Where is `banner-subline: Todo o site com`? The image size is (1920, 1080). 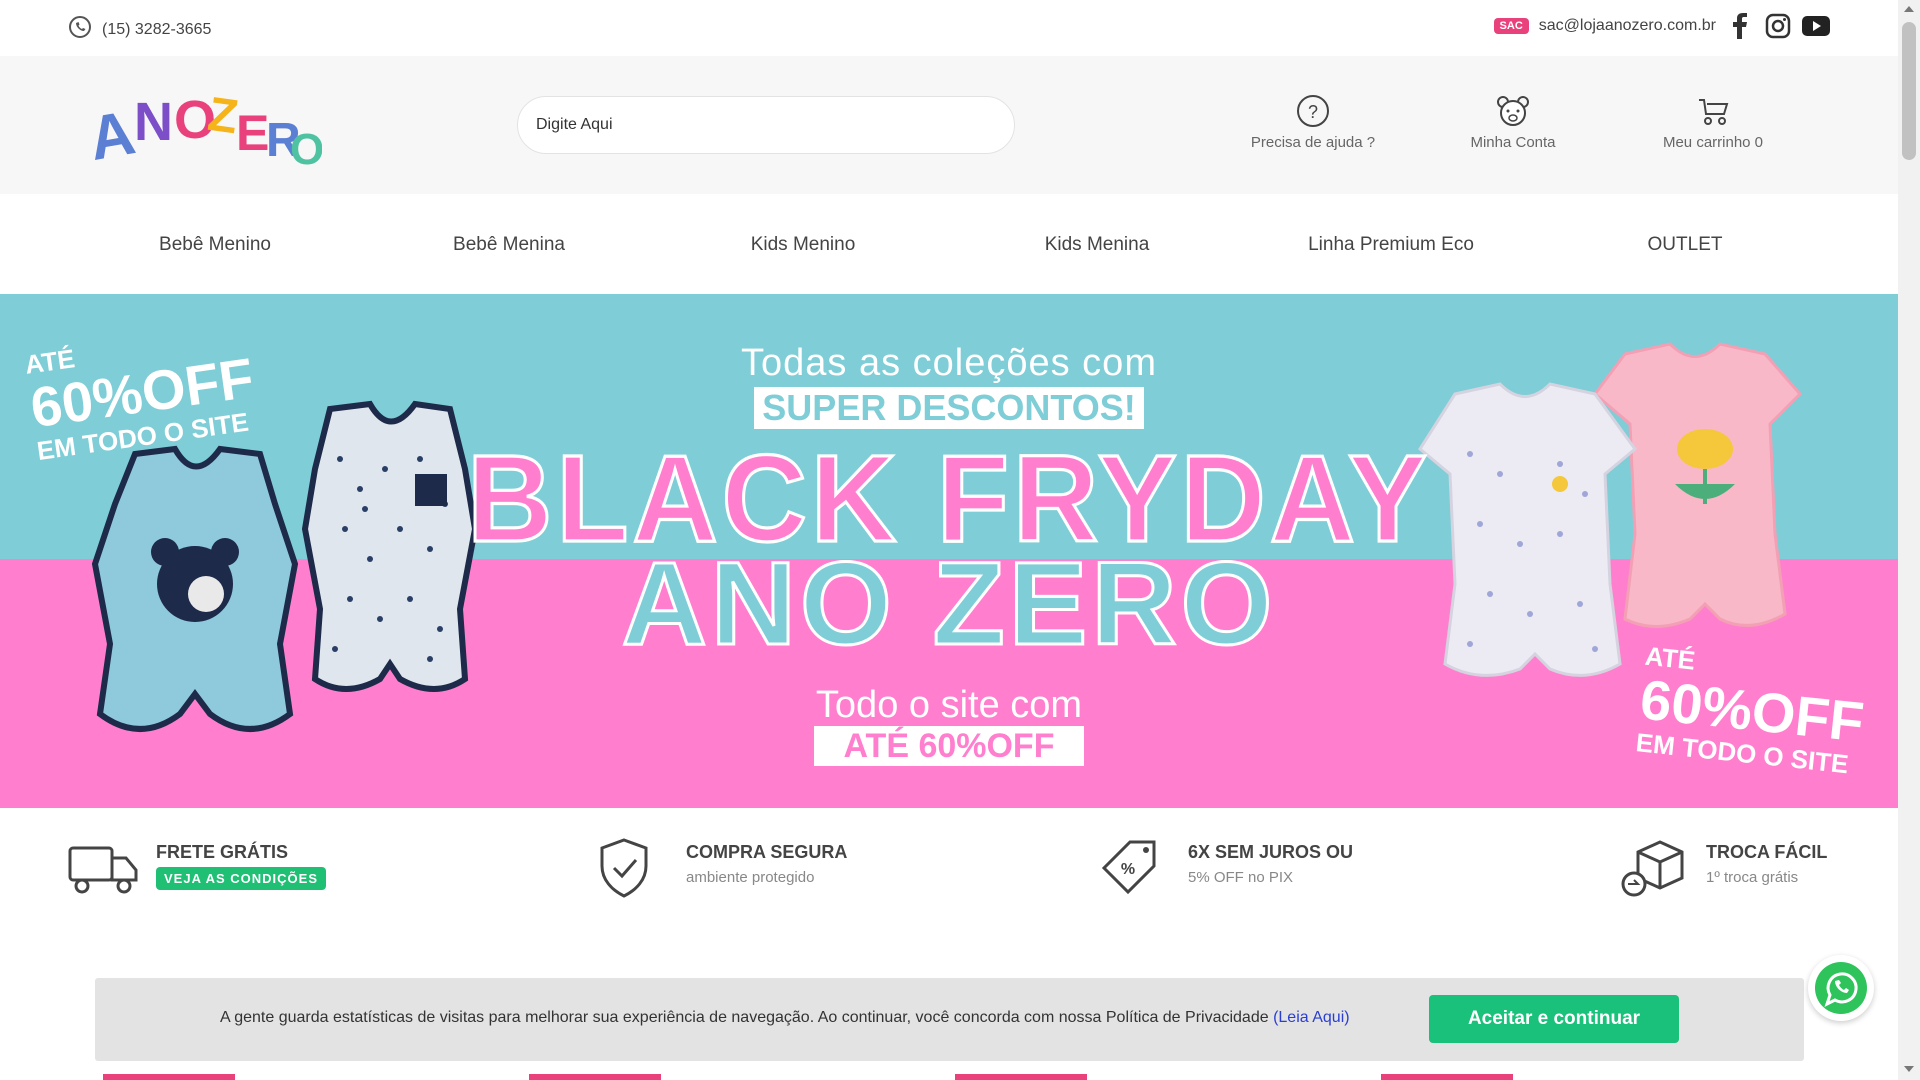
banner-subline: Todo o site com is located at coordinates (949, 705).